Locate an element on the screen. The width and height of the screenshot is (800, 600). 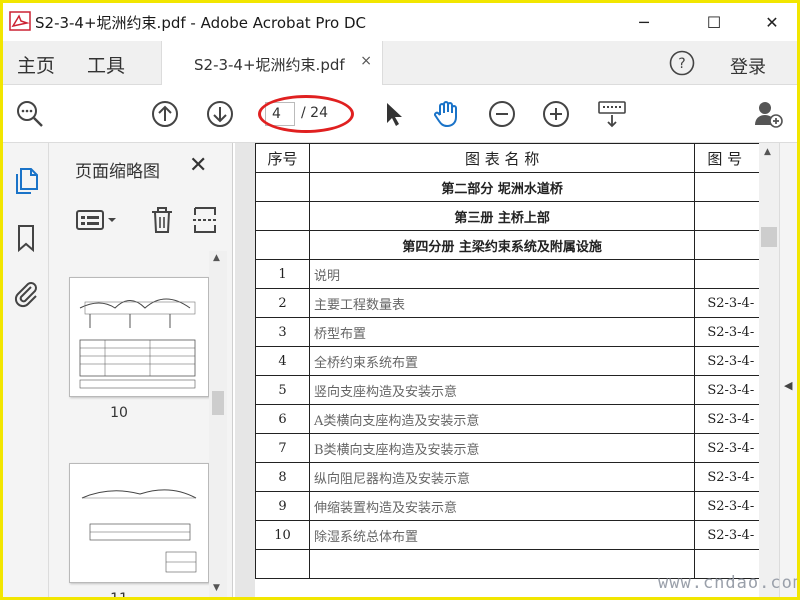
select-arrow-icon is located at coordinates (394, 114).